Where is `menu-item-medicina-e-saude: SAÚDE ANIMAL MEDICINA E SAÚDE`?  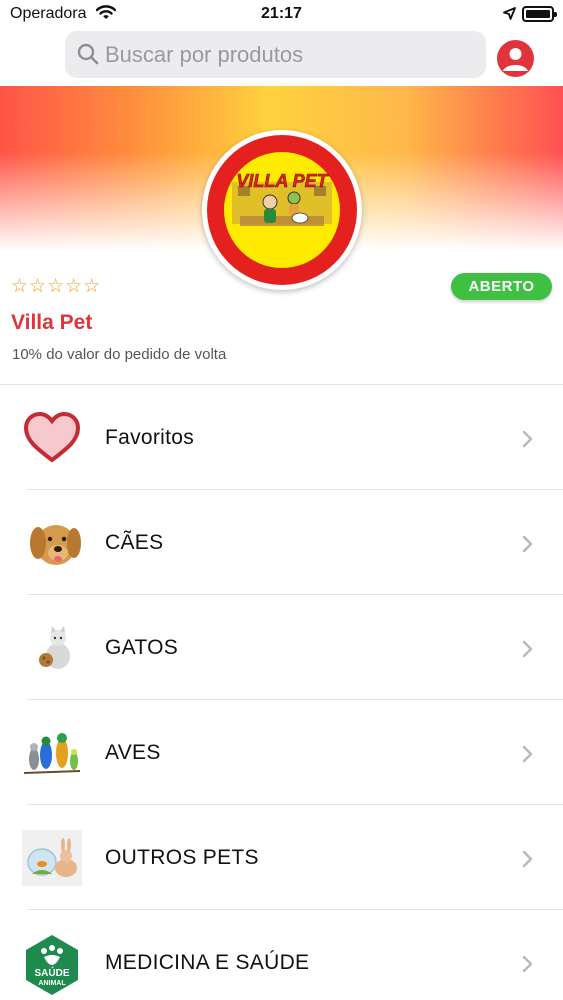
menu-item-medicina-e-saude: SAÚDE ANIMAL MEDICINA E SAÚDE is located at coordinates (281, 955).